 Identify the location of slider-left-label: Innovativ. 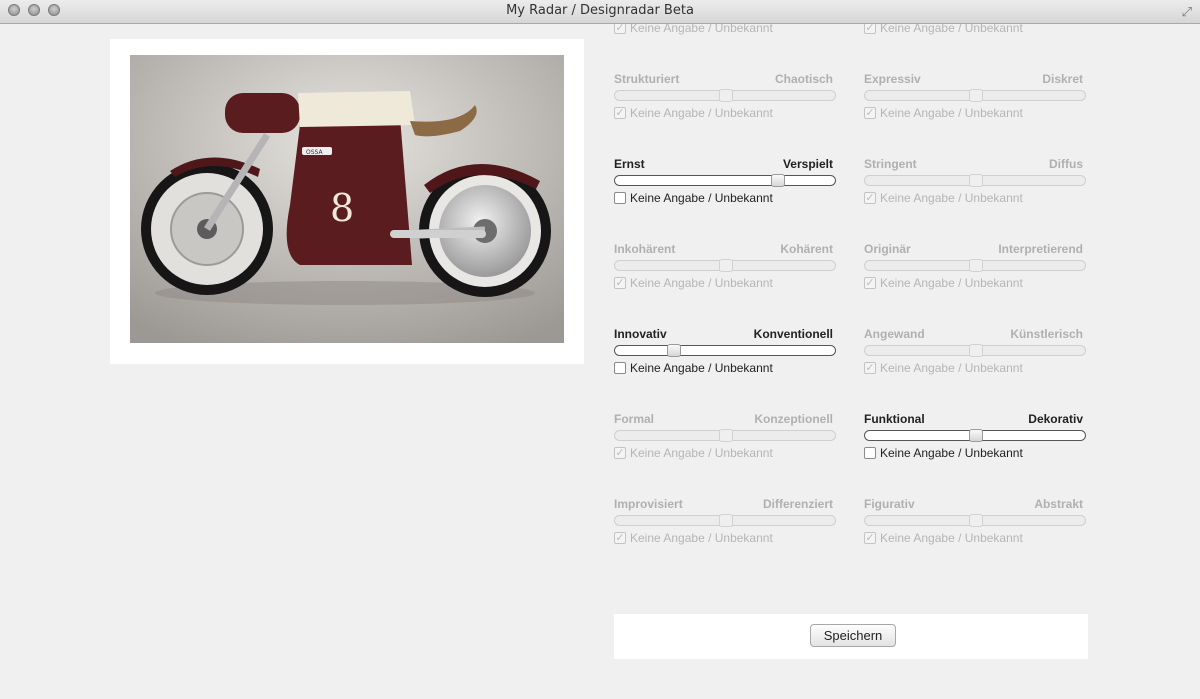
(640, 334).